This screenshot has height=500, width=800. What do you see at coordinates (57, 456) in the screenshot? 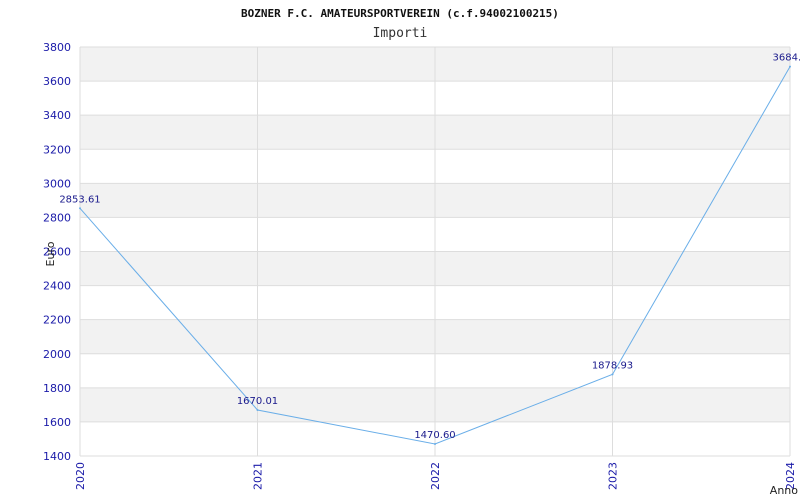
I see `y-tick-label: 1400` at bounding box center [57, 456].